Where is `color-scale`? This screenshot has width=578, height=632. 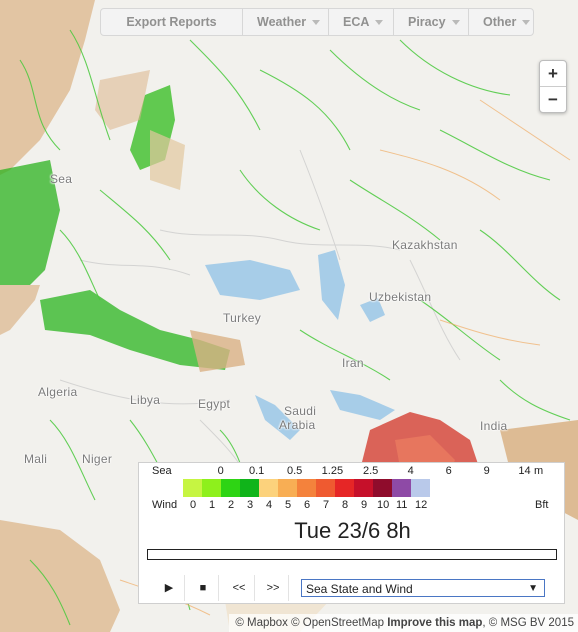 color-scale is located at coordinates (306, 488).